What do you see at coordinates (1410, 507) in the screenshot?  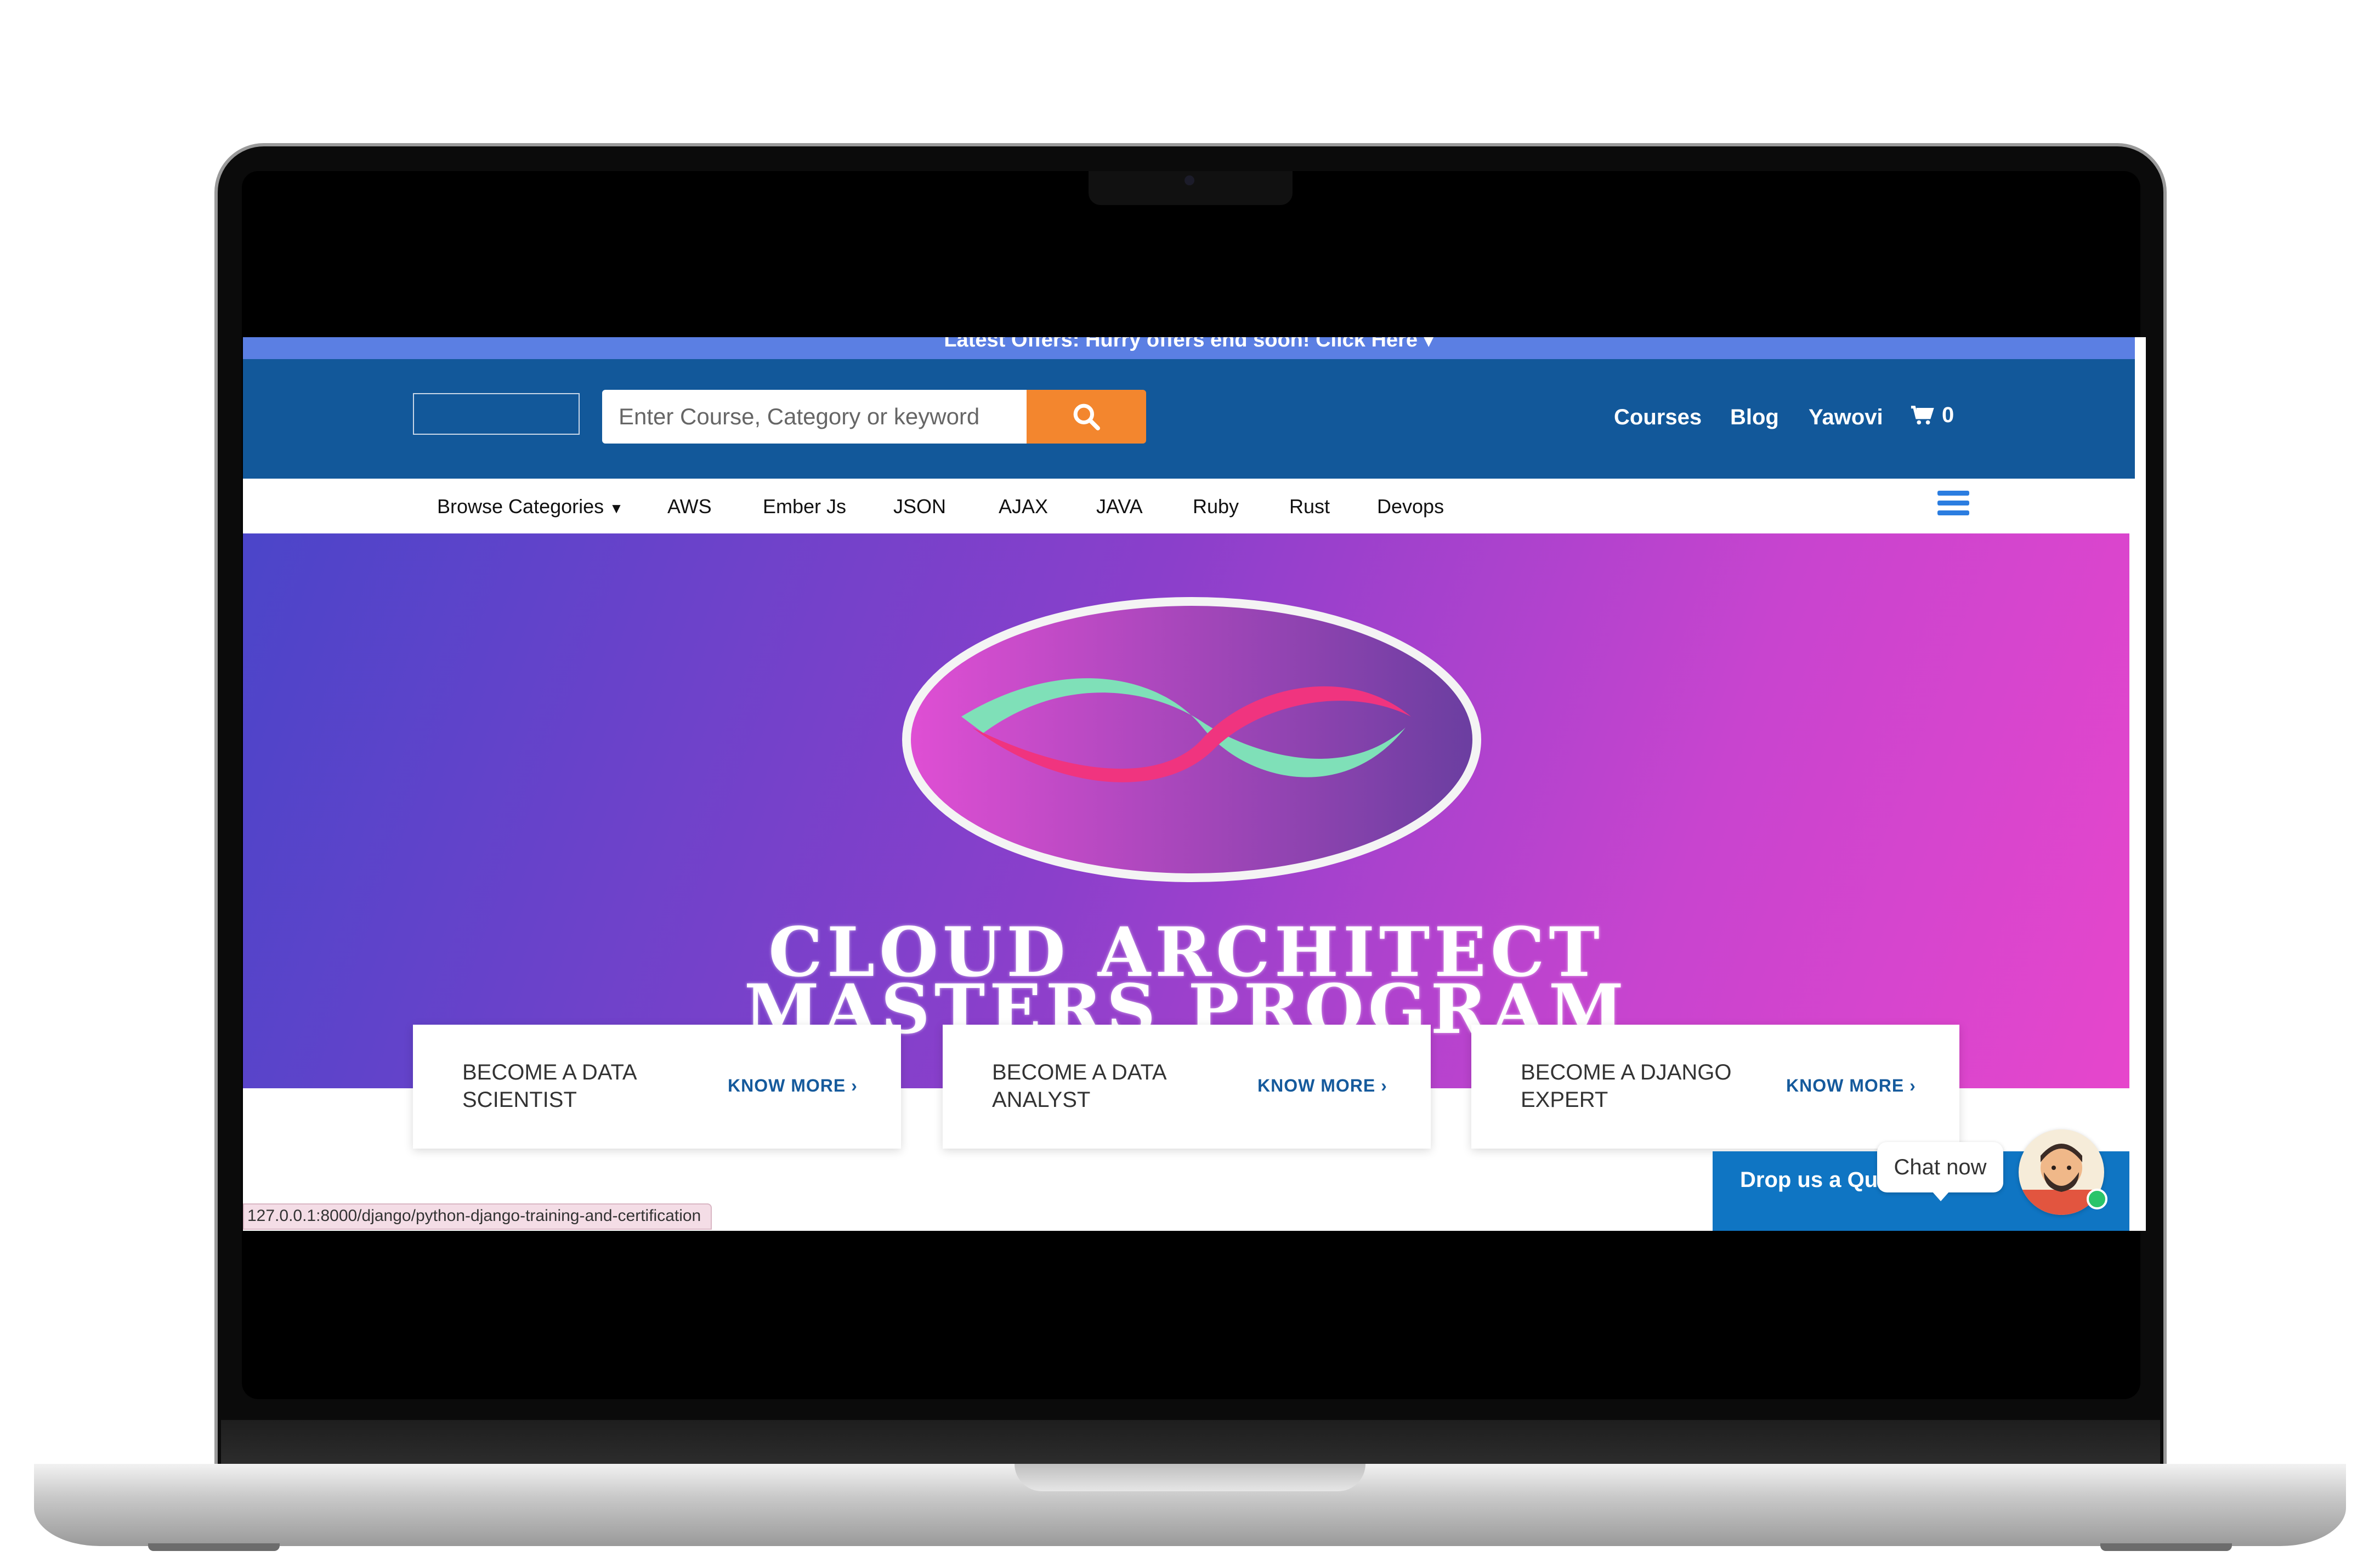 I see `category-link-devops: Devops` at bounding box center [1410, 507].